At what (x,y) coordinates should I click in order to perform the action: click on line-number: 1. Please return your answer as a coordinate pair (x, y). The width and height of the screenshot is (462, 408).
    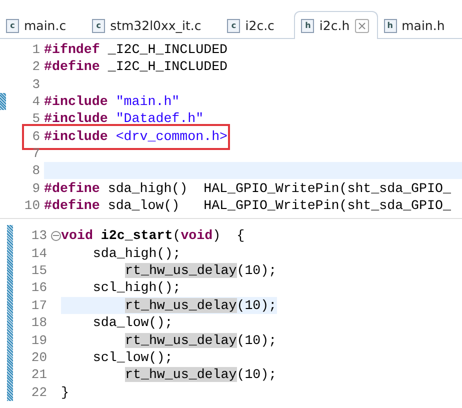
    Looking at the image, I should click on (36, 50).